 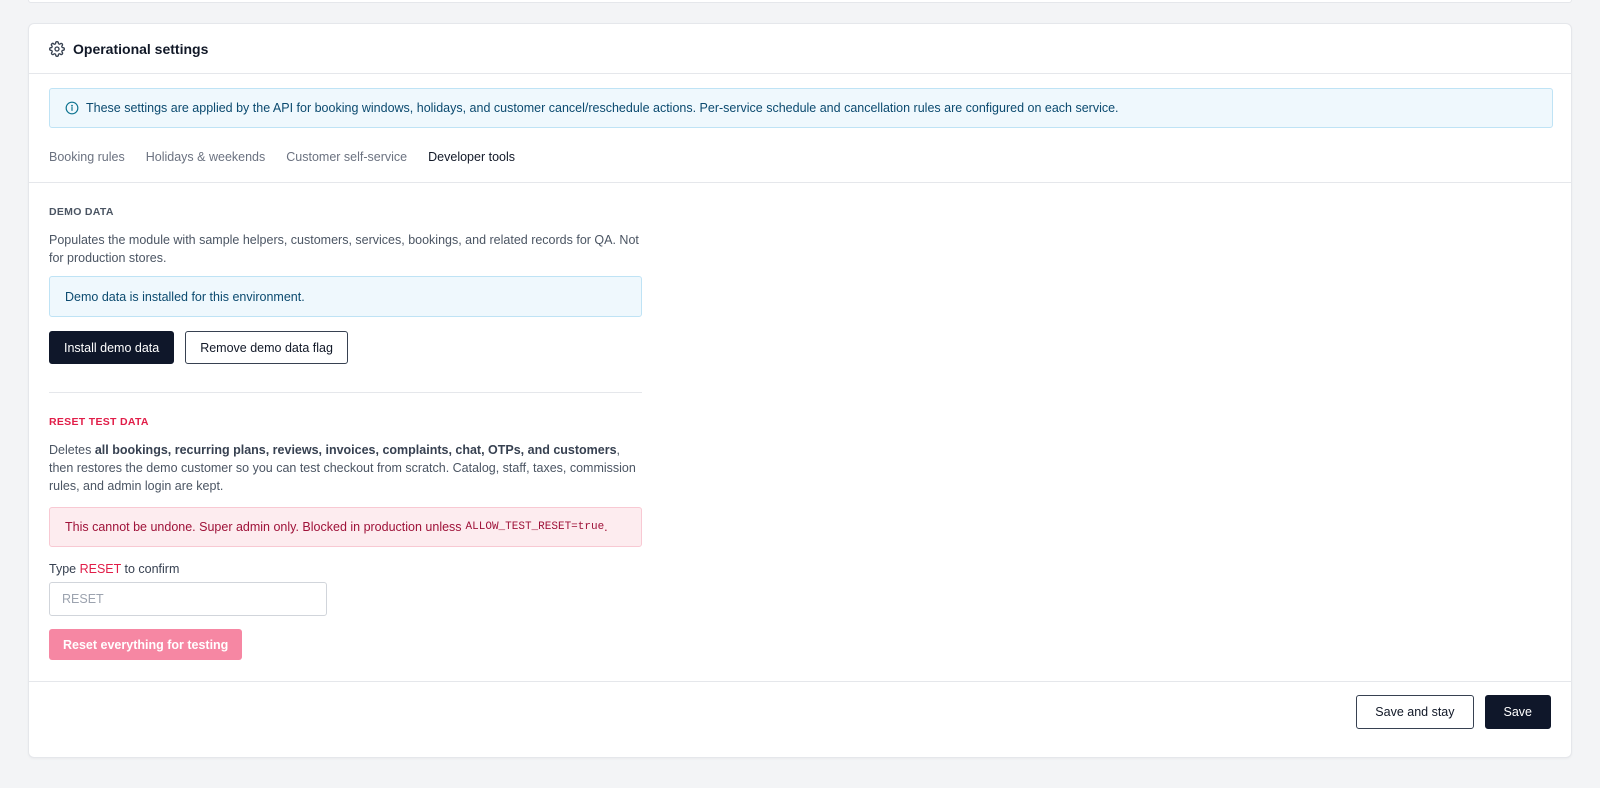 I want to click on danger-warning-end: ., so click(x=606, y=527).